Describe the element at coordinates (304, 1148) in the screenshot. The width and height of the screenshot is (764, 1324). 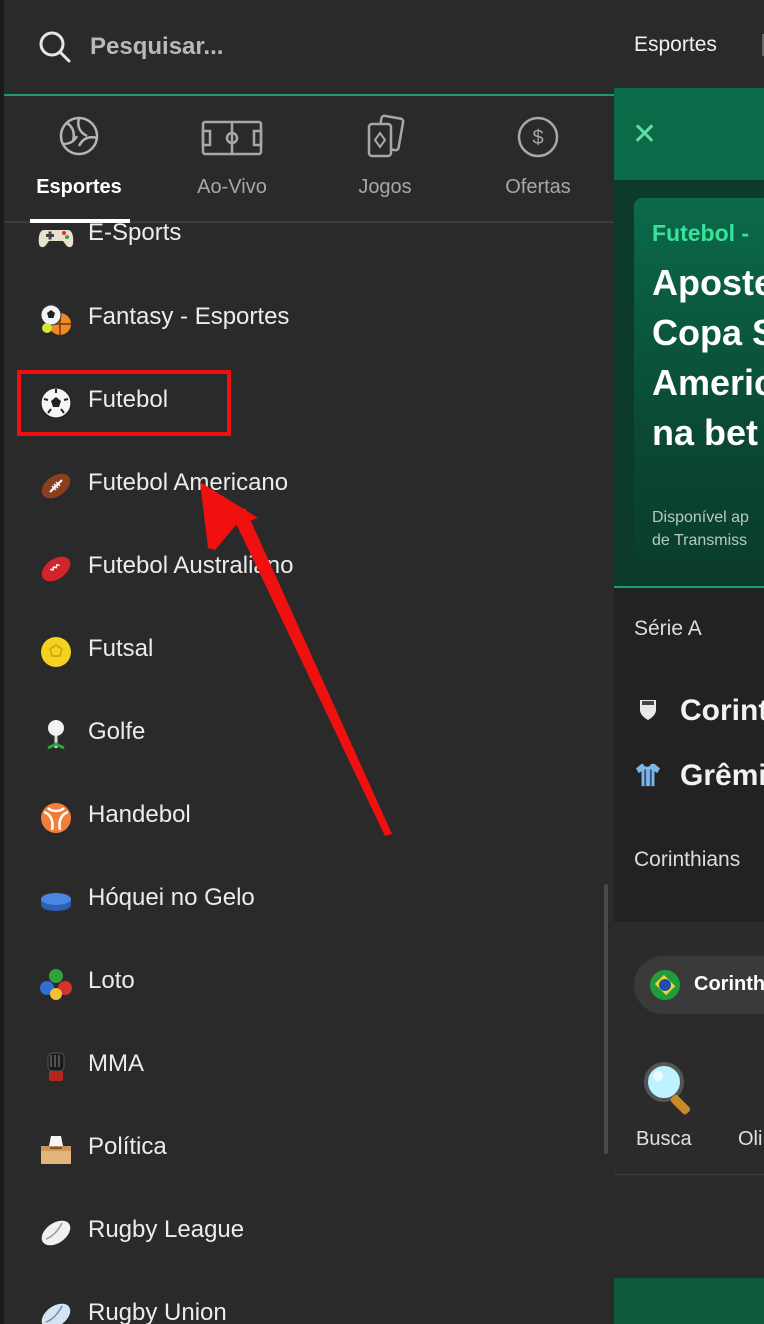
I see `list-item-politica: Política` at that location.